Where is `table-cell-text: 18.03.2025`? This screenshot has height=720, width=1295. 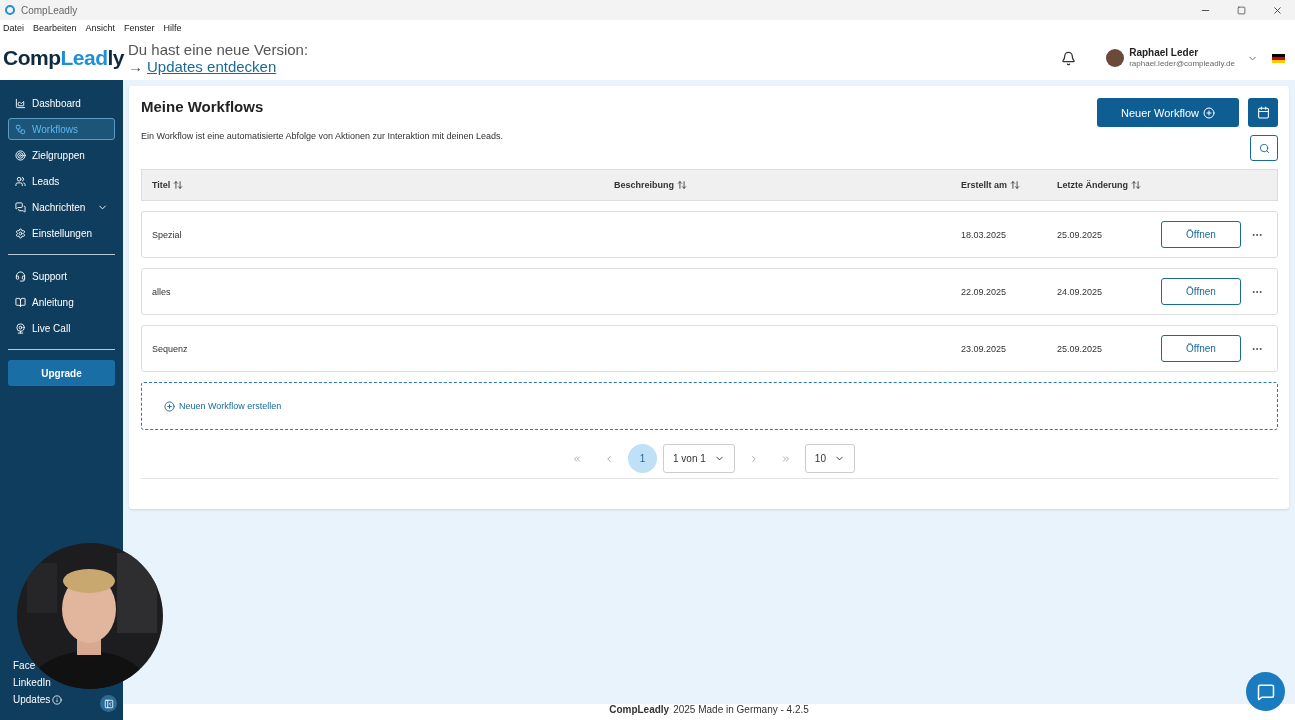 table-cell-text: 18.03.2025 is located at coordinates (984, 234).